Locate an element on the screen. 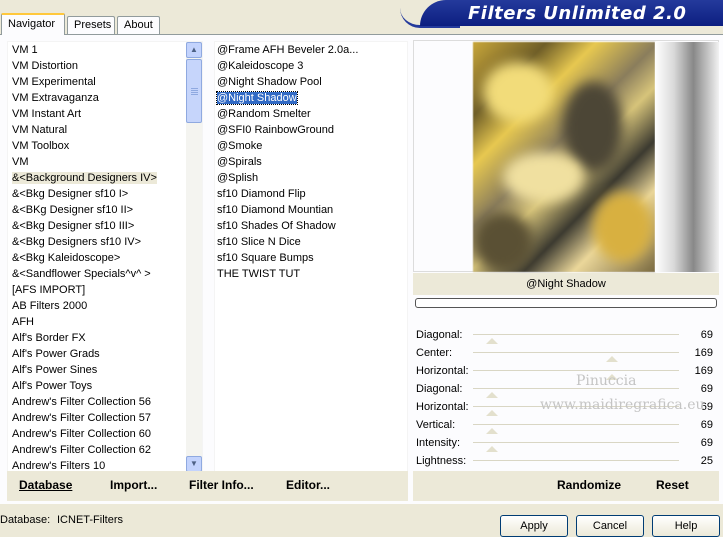  filter-item: THE TWIST TUT is located at coordinates (311, 274).